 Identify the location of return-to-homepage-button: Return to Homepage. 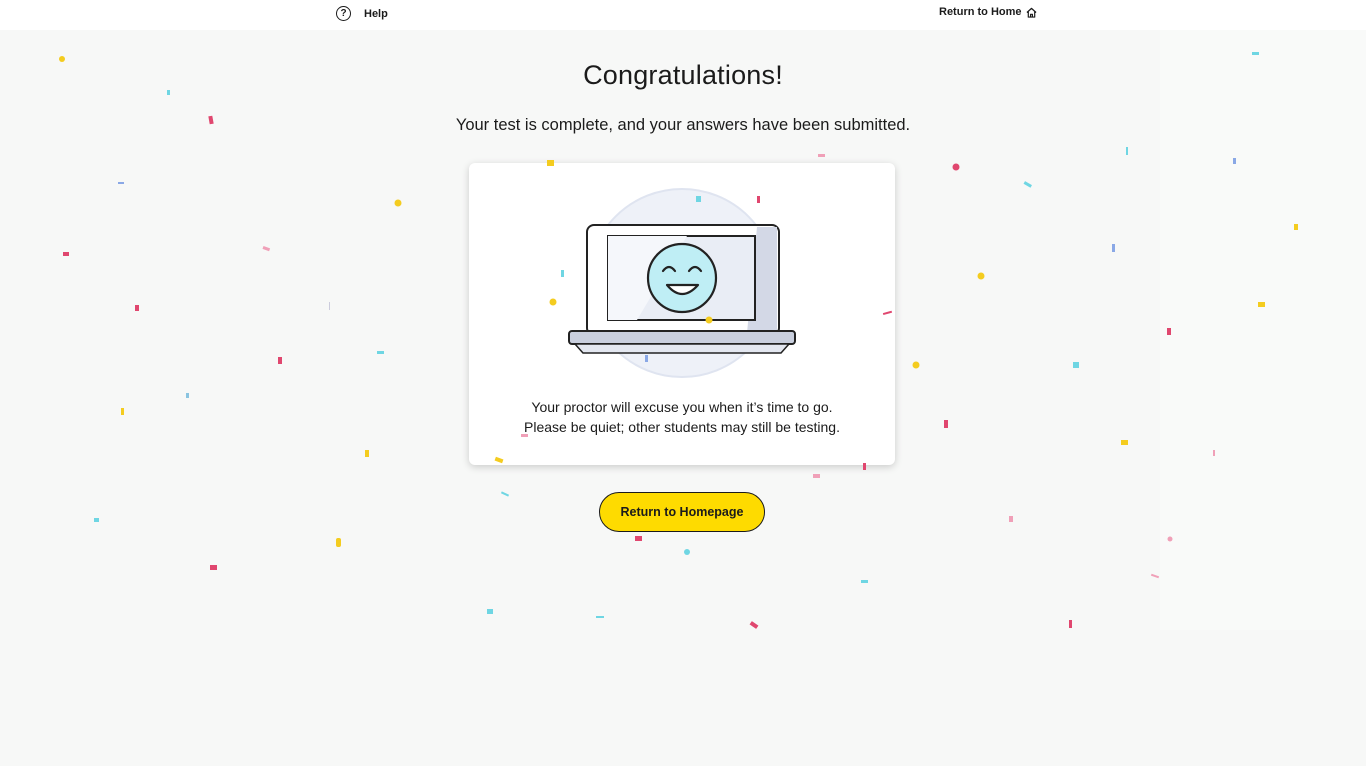
(682, 512).